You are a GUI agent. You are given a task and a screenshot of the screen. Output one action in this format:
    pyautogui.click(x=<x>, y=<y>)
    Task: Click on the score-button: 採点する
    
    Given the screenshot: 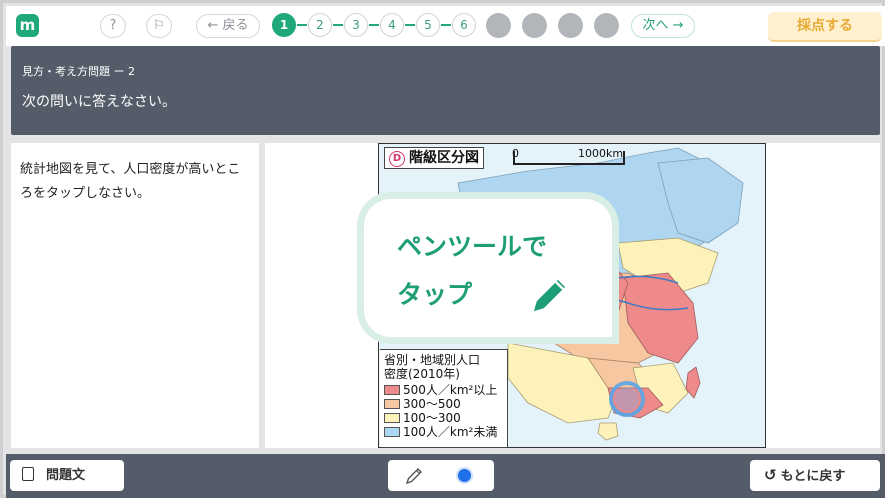 What is the action you would take?
    pyautogui.click(x=825, y=27)
    